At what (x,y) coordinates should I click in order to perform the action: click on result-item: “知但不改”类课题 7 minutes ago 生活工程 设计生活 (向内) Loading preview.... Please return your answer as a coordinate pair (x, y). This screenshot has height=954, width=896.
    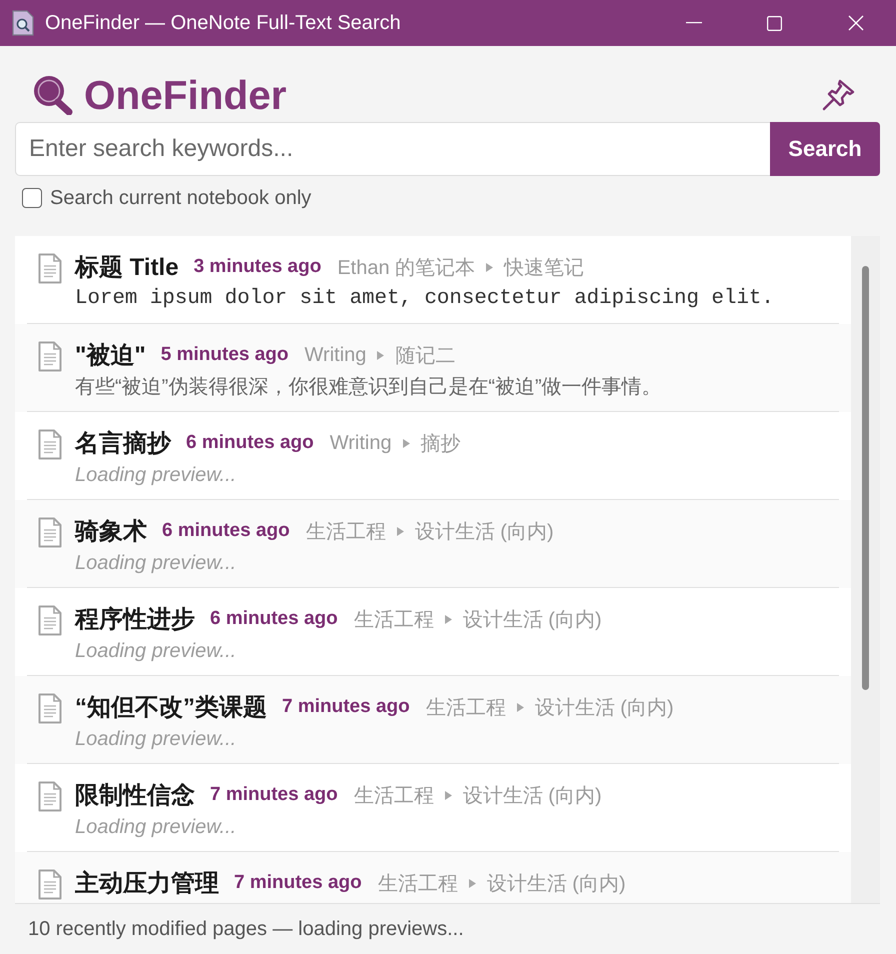
    Looking at the image, I should click on (433, 720).